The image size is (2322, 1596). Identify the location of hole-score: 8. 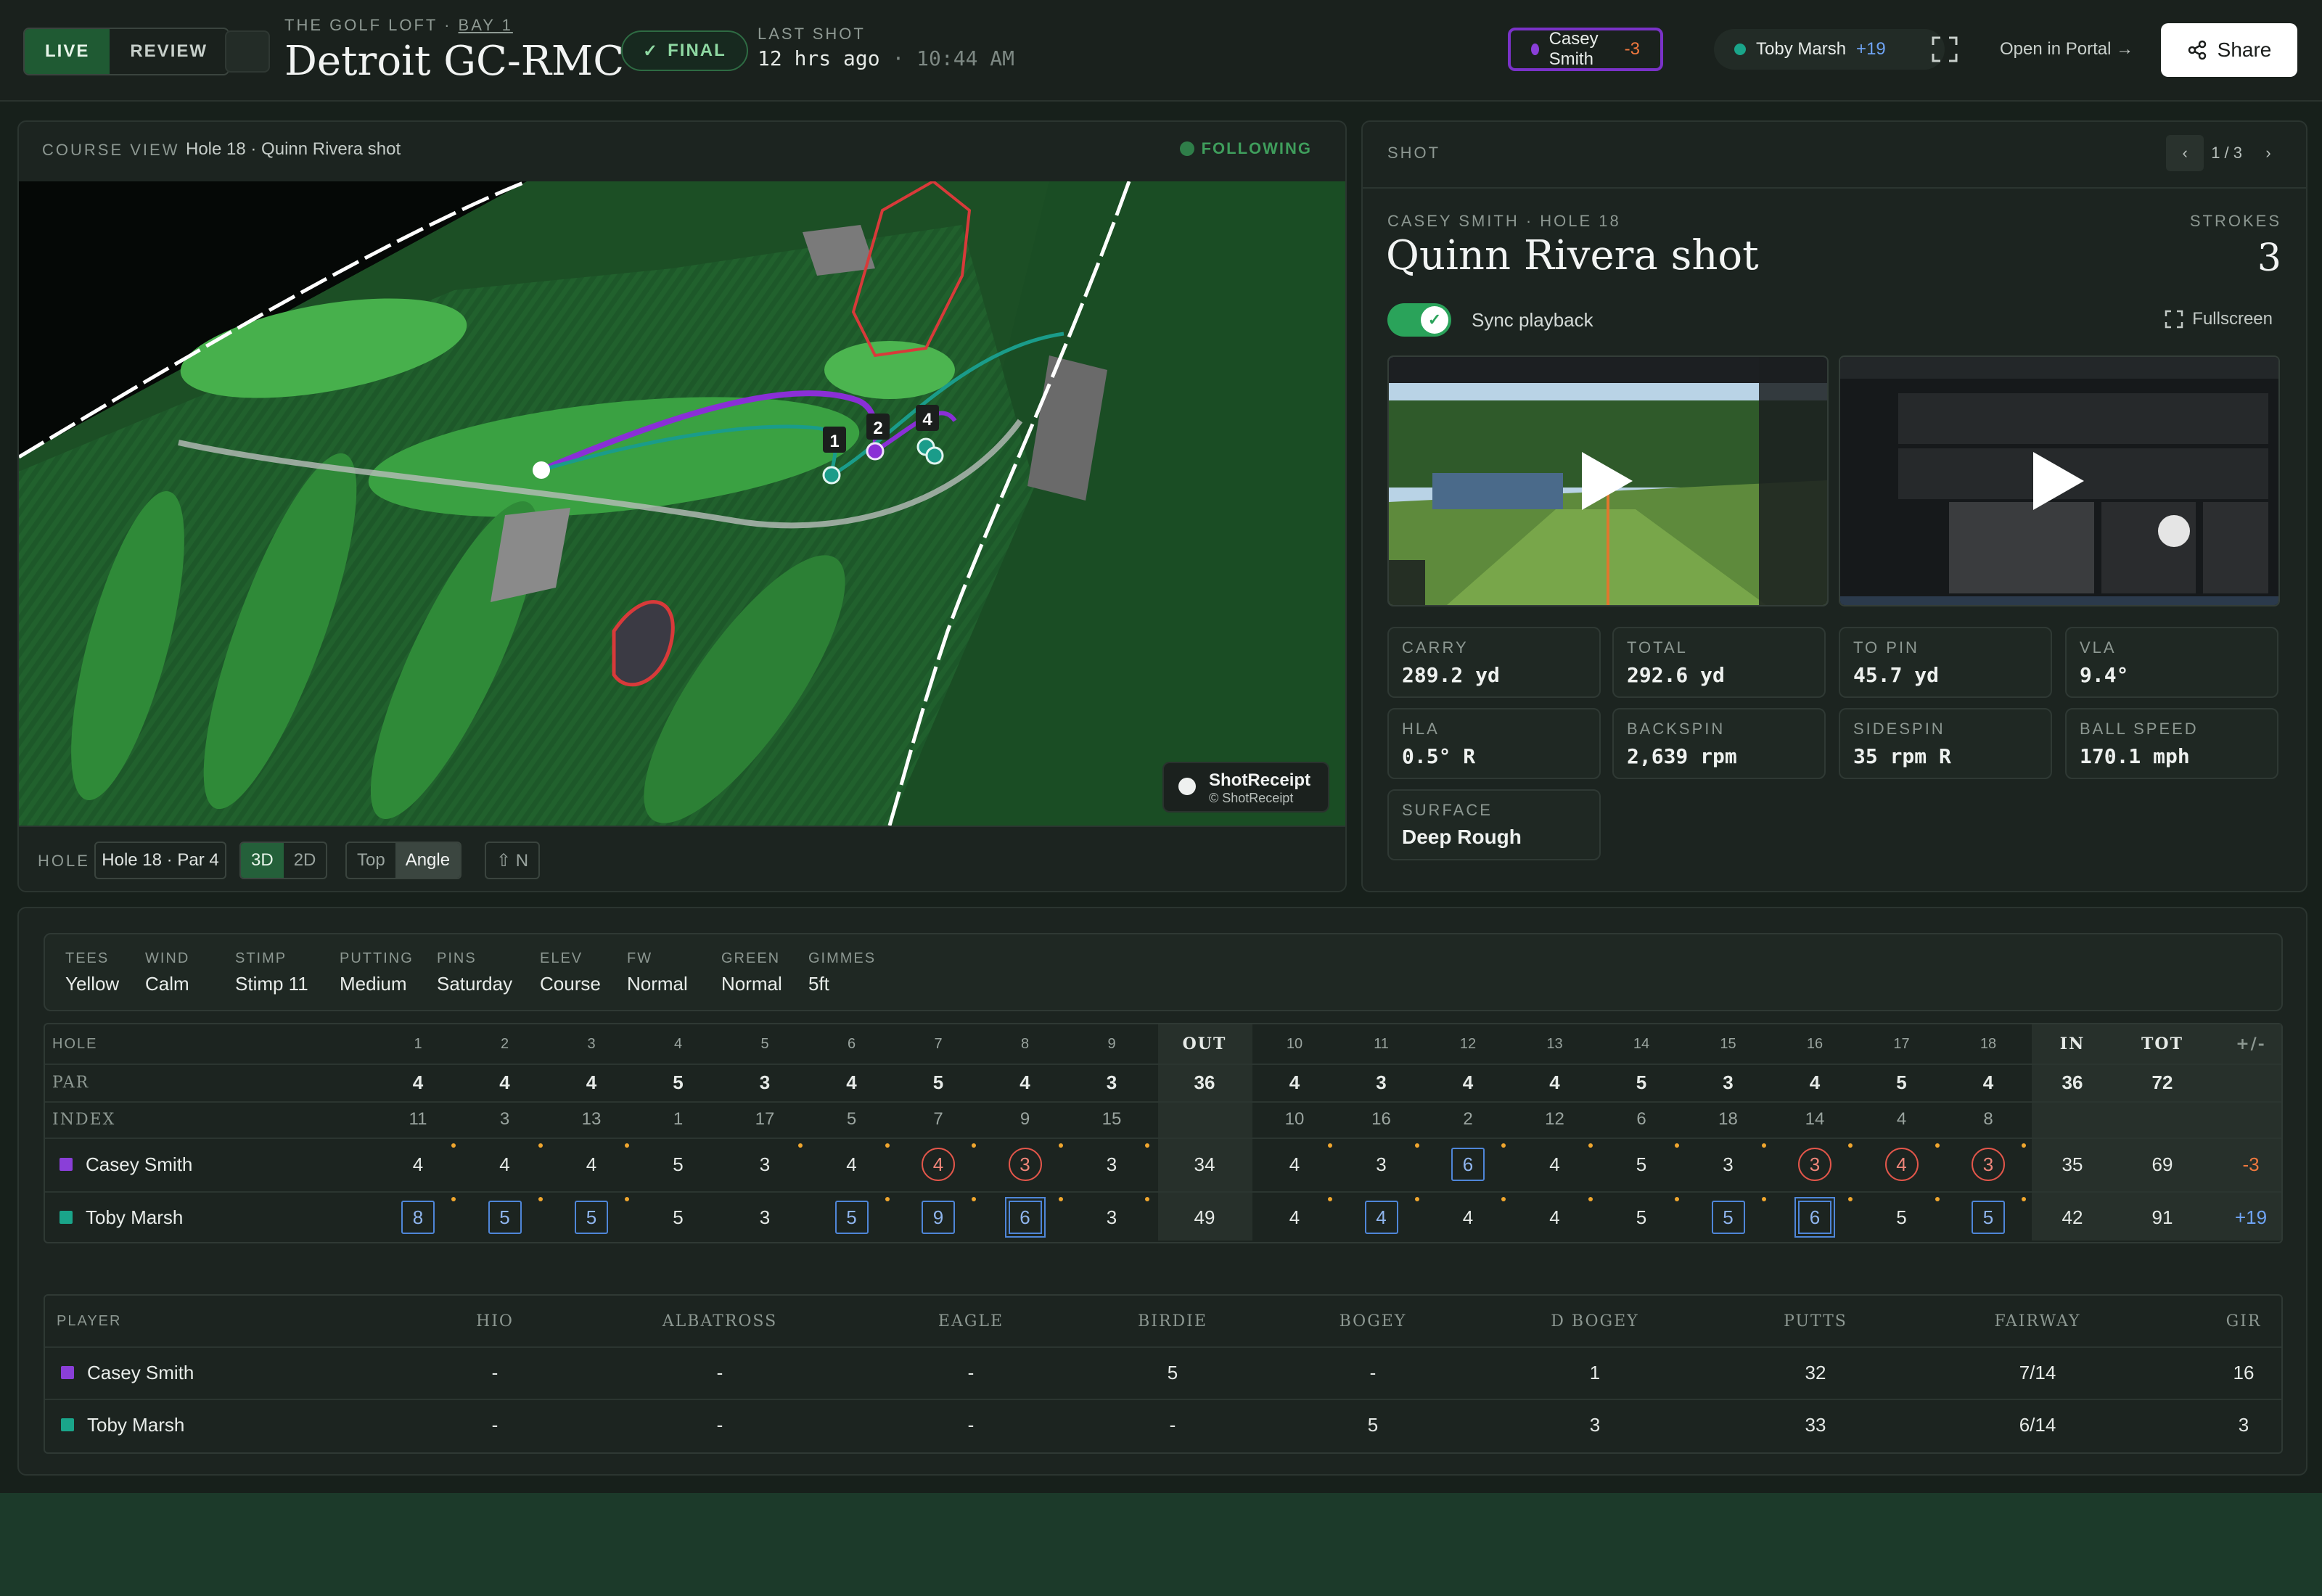
(418, 1217).